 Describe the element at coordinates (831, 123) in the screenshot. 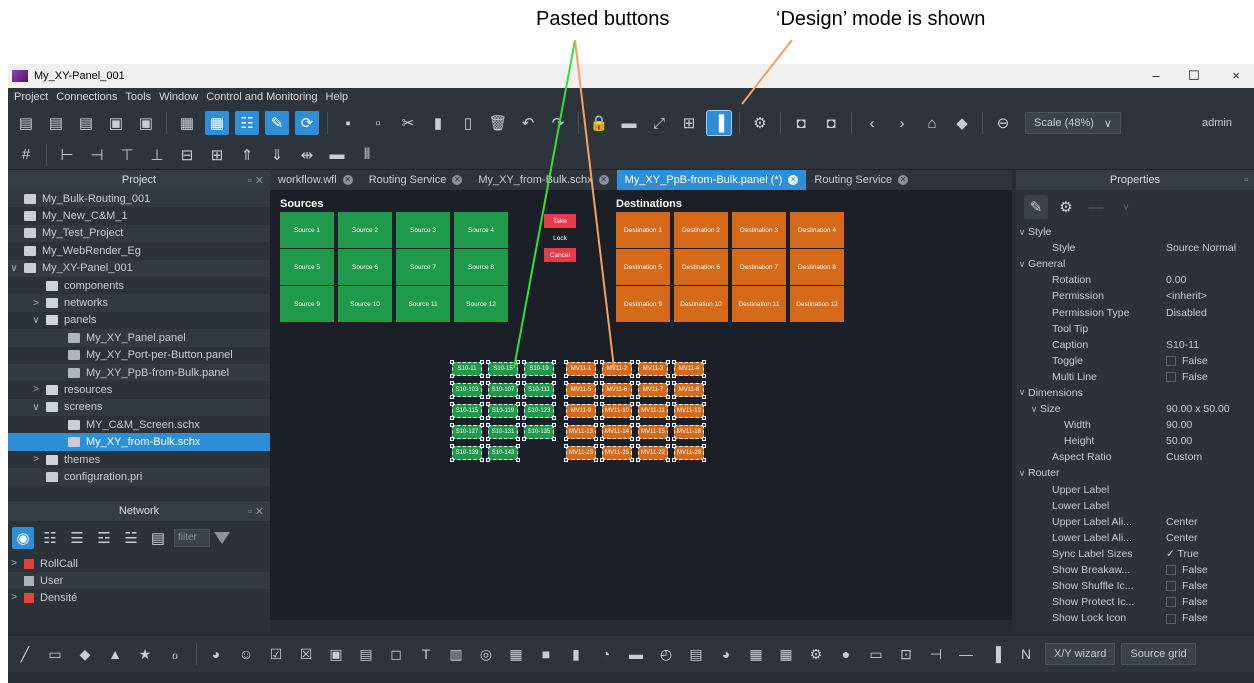

I see `deploy-b-icon: ◘` at that location.